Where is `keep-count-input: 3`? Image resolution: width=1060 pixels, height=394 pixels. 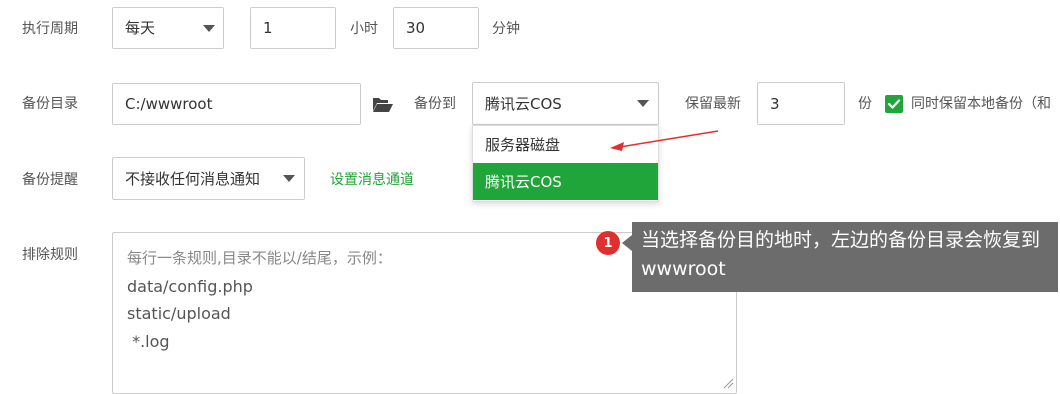
keep-count-input: 3 is located at coordinates (801, 103).